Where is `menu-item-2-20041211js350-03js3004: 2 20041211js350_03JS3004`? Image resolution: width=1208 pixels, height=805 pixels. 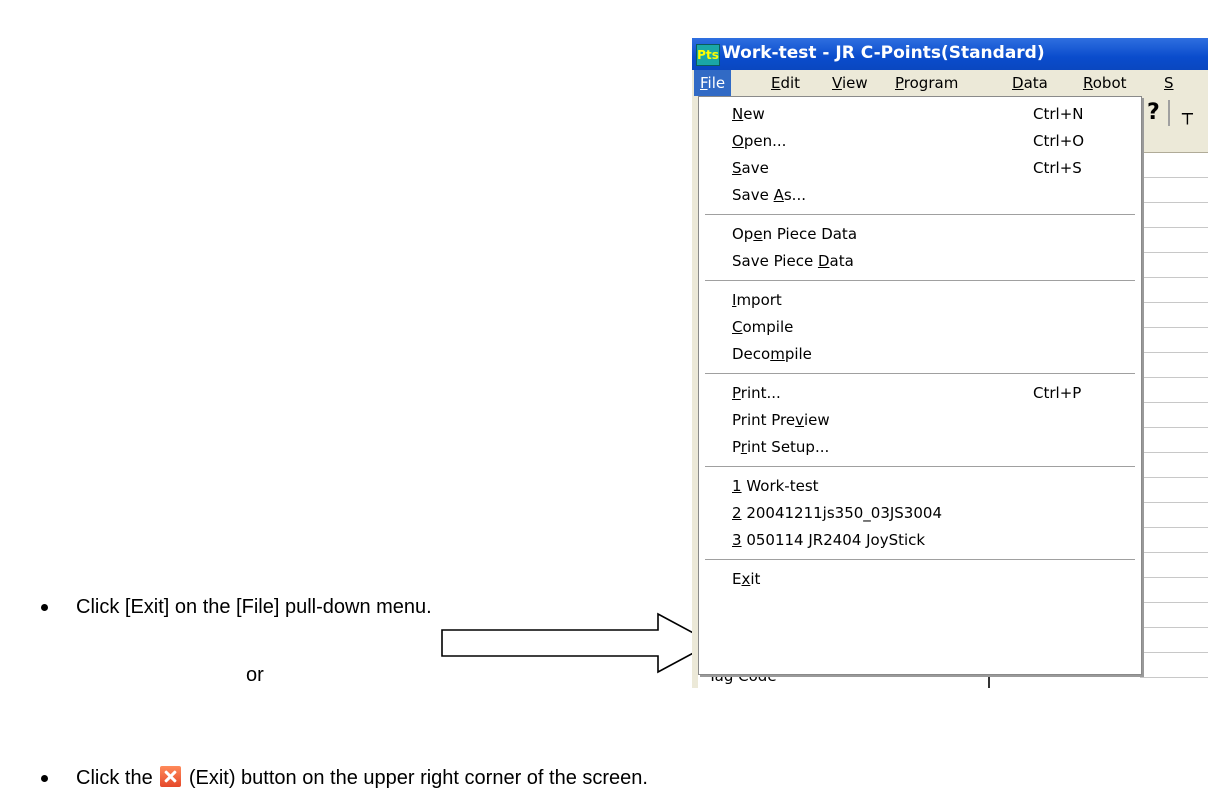 menu-item-2-20041211js350-03js3004: 2 20041211js350_03JS3004 is located at coordinates (920, 513).